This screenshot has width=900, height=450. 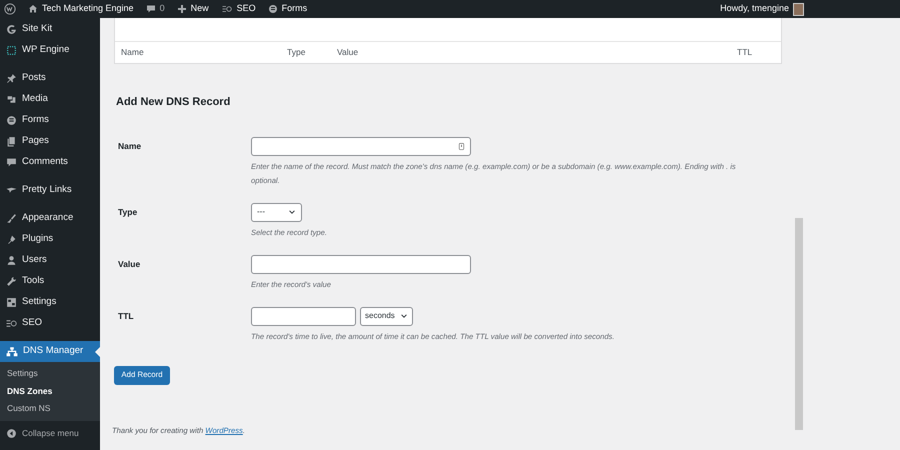 What do you see at coordinates (33, 9) in the screenshot?
I see `home-icon` at bounding box center [33, 9].